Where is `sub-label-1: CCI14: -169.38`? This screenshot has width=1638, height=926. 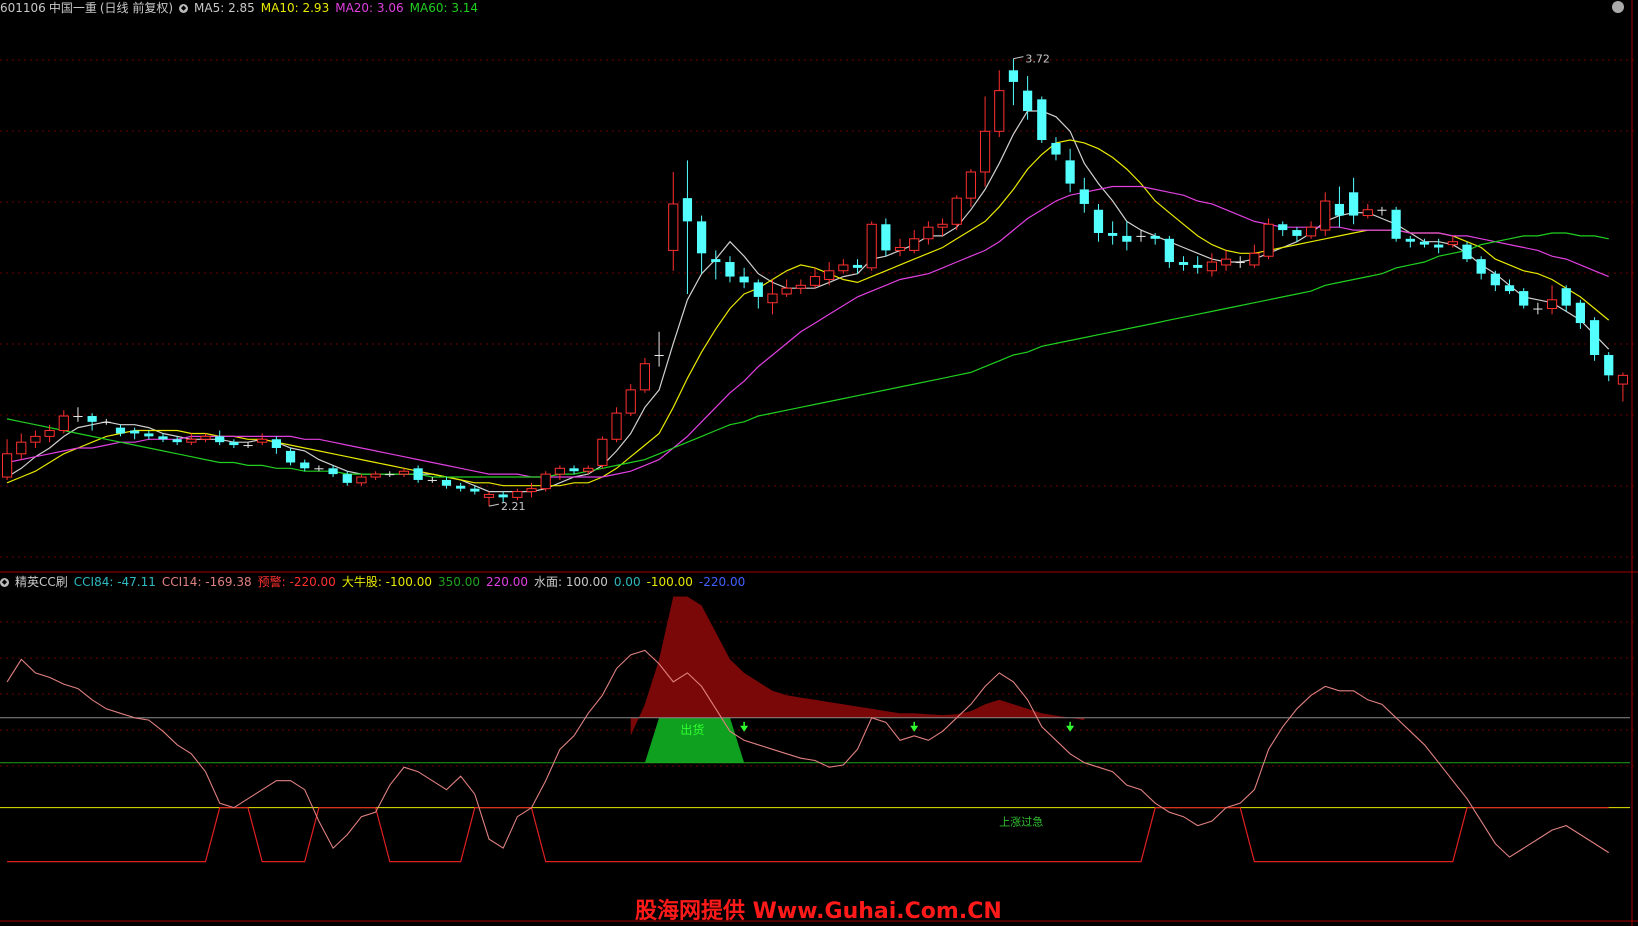
sub-label-1: CCI14: -169.38 is located at coordinates (206, 582).